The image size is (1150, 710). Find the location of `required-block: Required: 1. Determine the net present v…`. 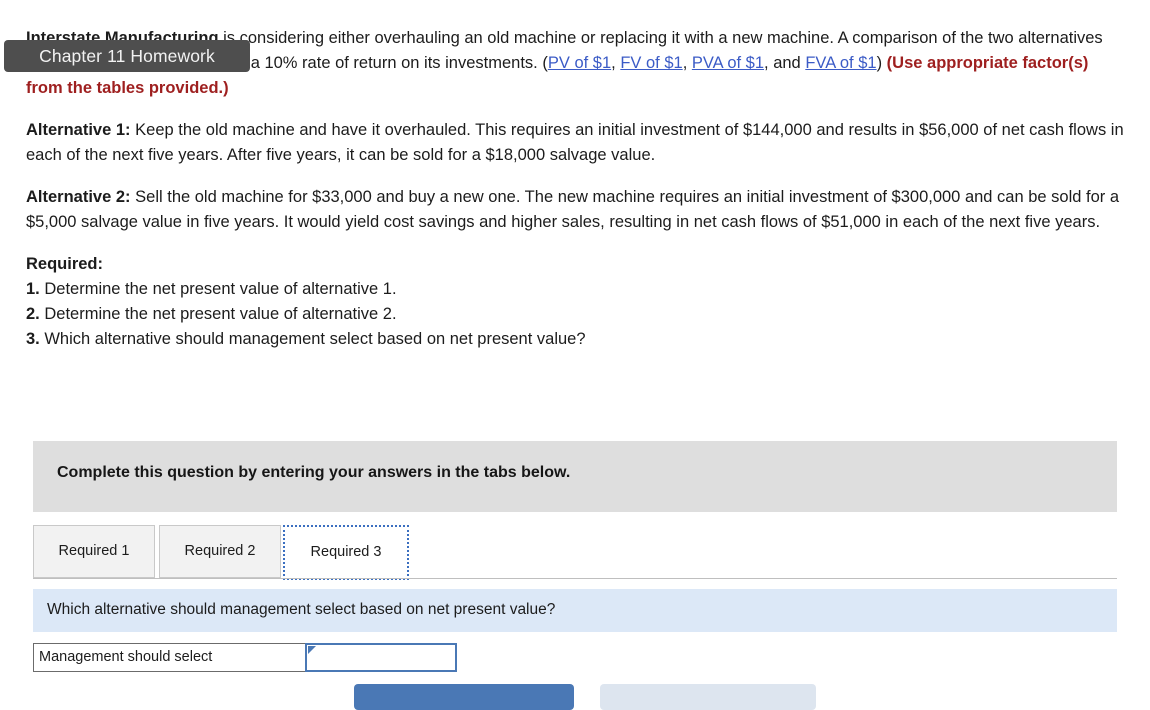

required-block: Required: 1. Determine the net present v… is located at coordinates (575, 302).